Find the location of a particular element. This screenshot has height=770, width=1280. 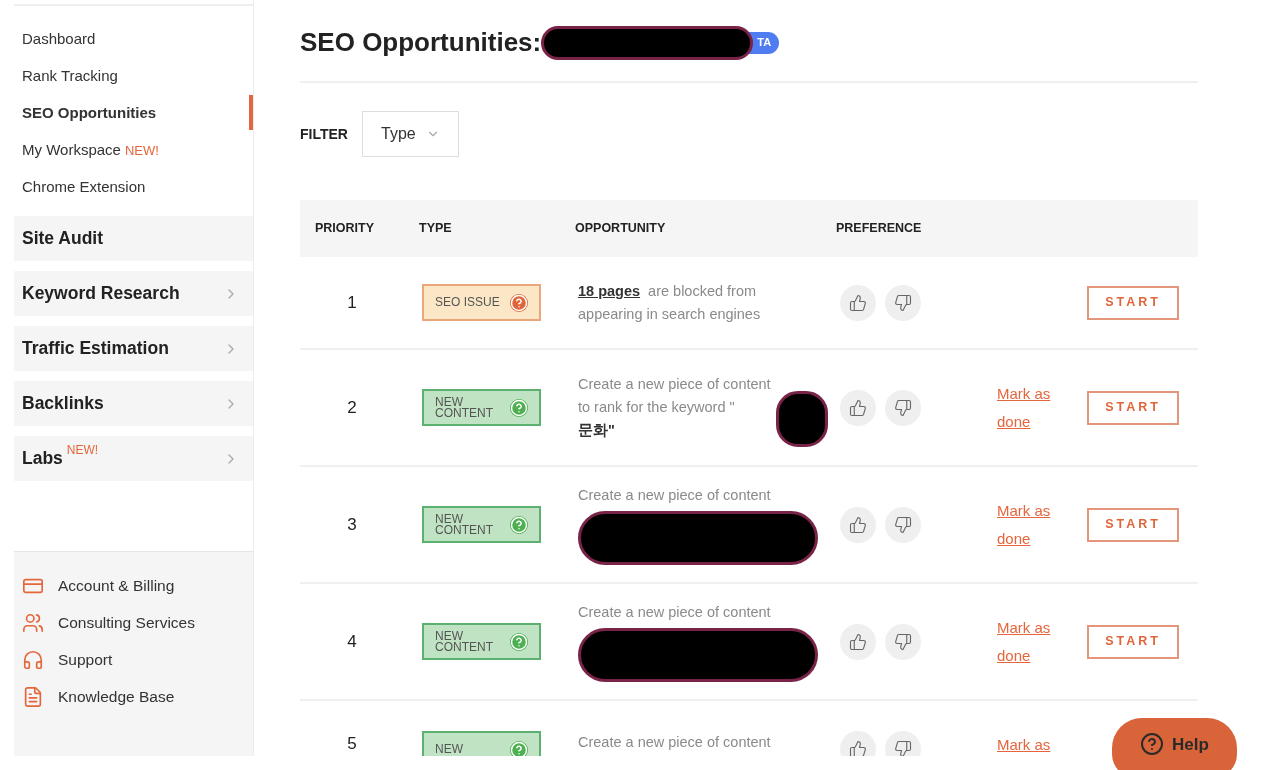

sidebar-item: Dashboard is located at coordinates (126, 39).